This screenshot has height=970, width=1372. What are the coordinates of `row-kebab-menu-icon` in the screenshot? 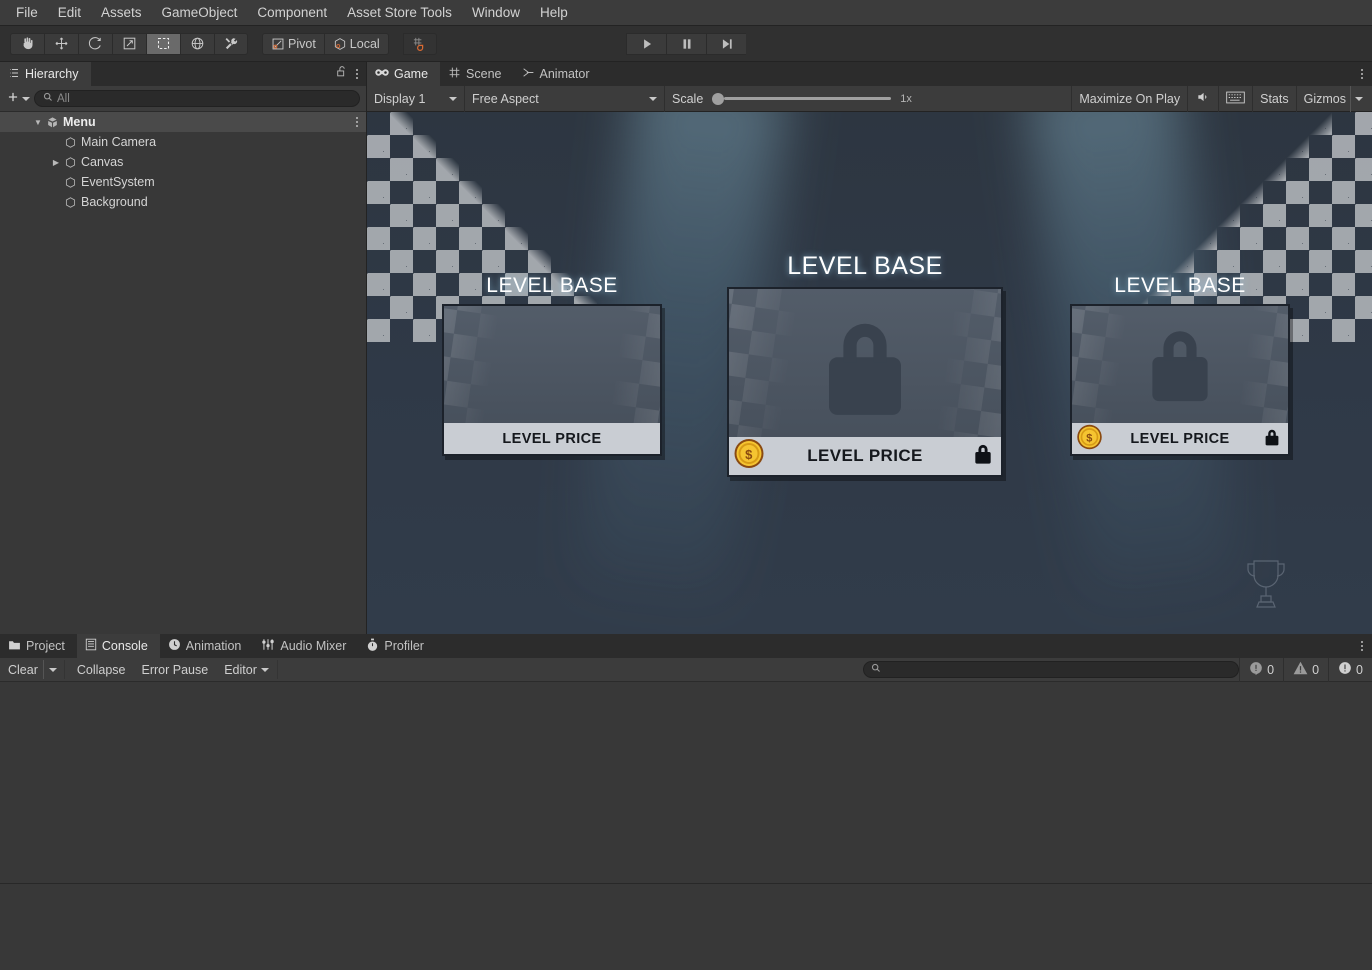 It's located at (361, 122).